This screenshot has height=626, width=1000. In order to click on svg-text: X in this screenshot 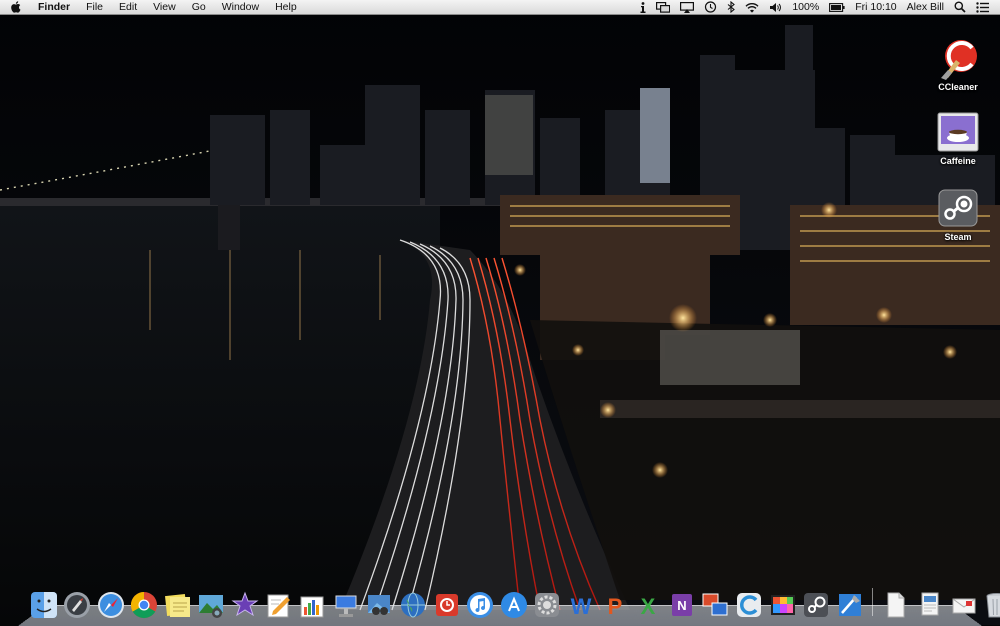, I will do `click(648, 606)`.